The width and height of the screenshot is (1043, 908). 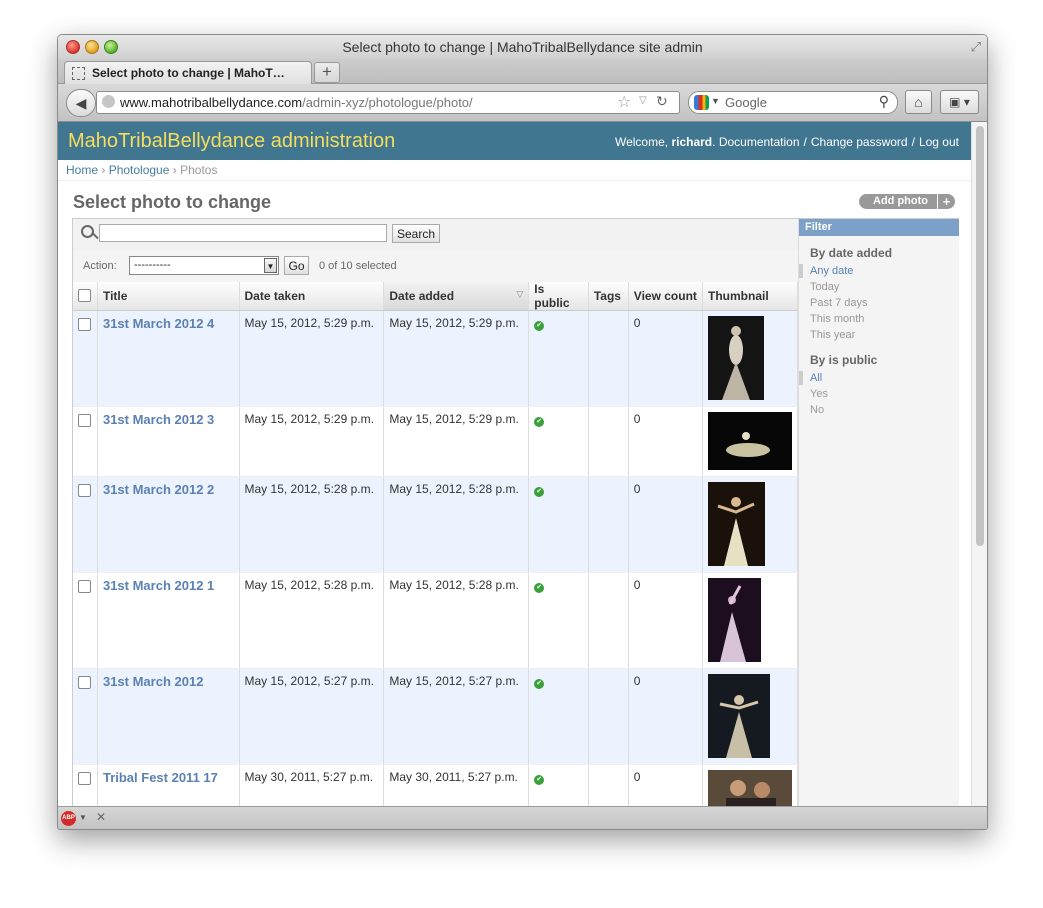 What do you see at coordinates (838, 287) in the screenshot?
I see `filter-date-today: Today` at bounding box center [838, 287].